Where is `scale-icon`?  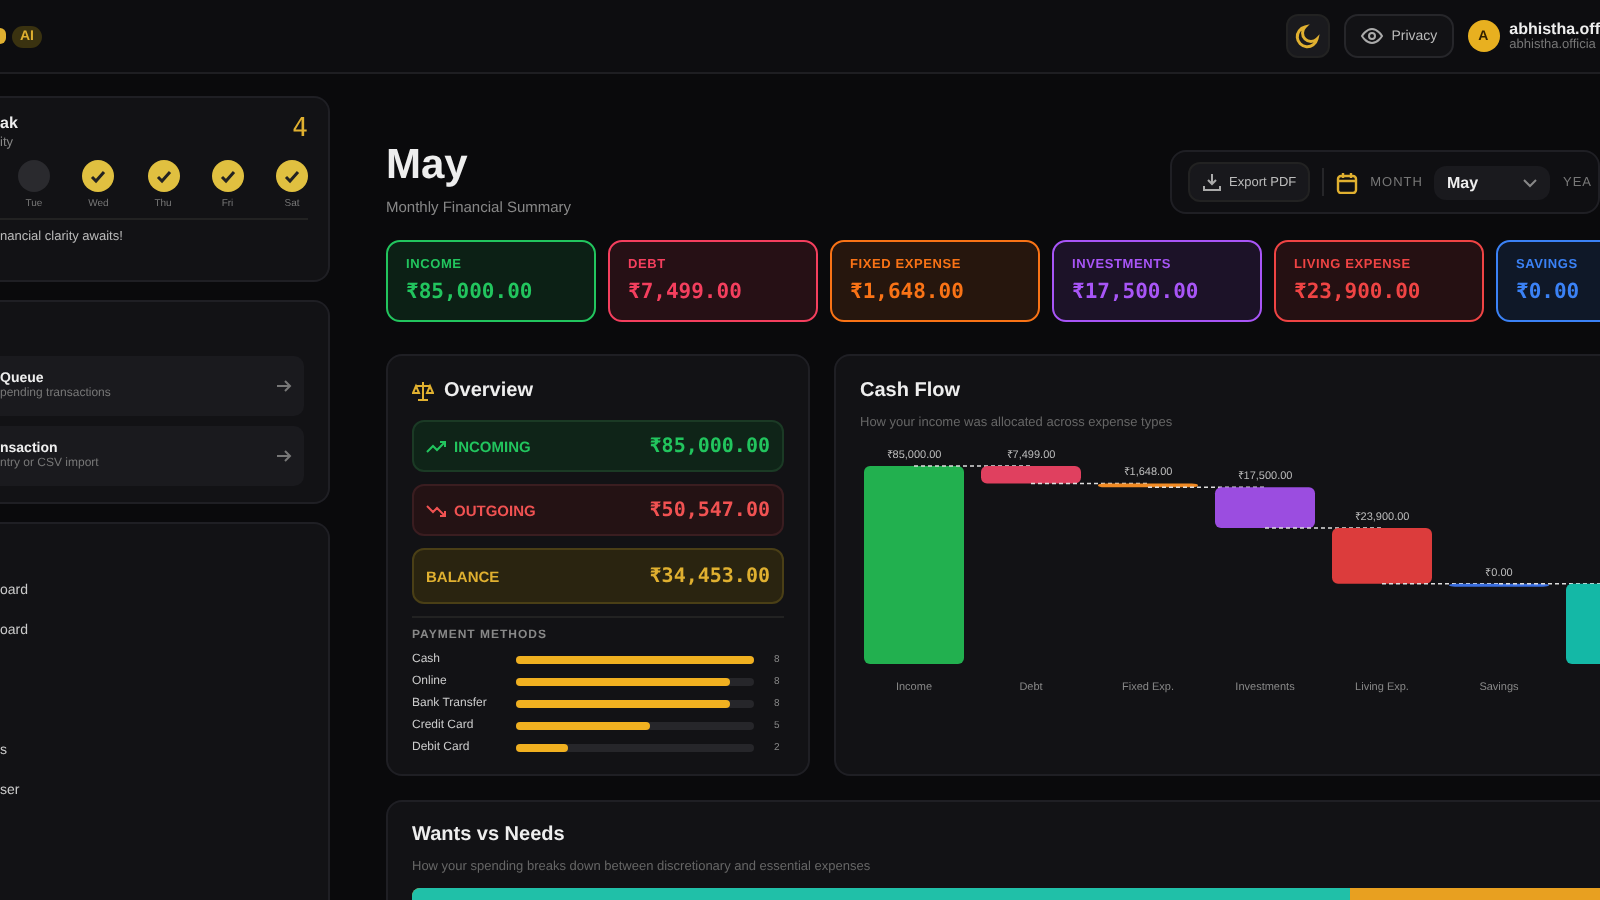 scale-icon is located at coordinates (423, 391).